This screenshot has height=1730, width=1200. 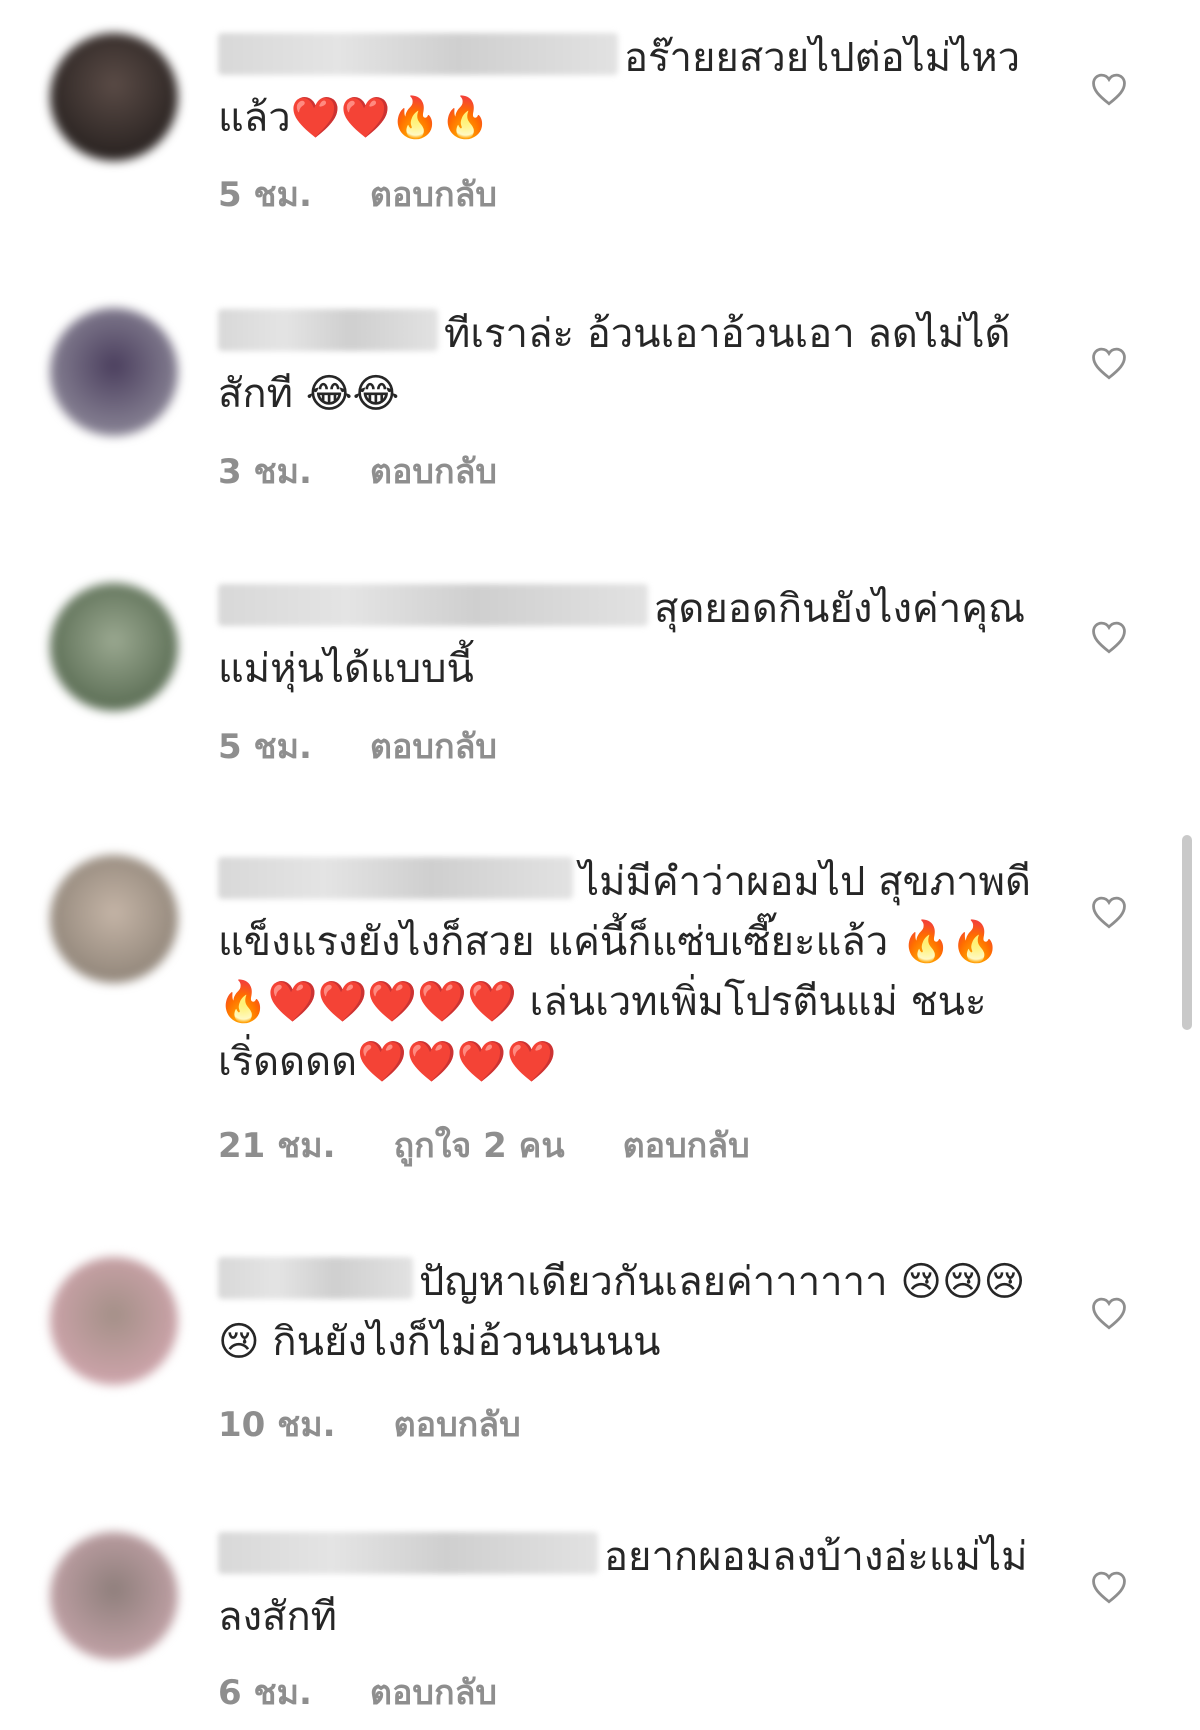 What do you see at coordinates (277, 1146) in the screenshot?
I see `comment-time: 21 ชม.` at bounding box center [277, 1146].